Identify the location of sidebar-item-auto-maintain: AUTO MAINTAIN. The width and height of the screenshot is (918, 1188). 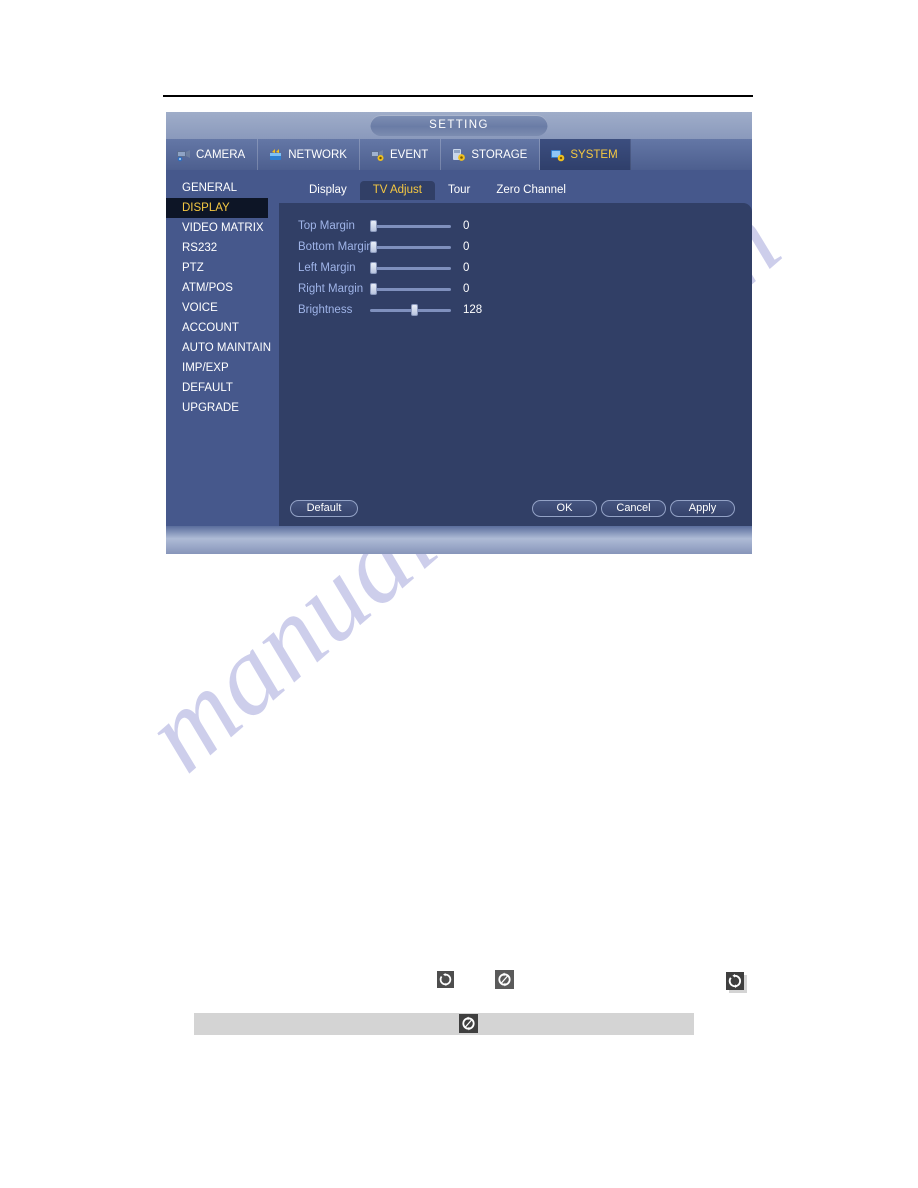
(222, 348).